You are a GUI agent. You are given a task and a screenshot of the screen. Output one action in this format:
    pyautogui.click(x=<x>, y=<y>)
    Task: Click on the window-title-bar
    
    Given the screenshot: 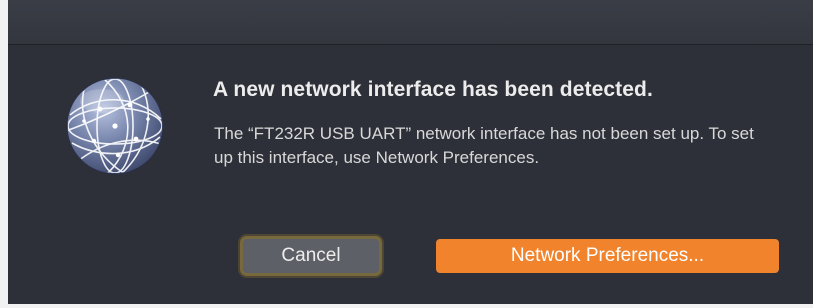 What is the action you would take?
    pyautogui.click(x=410, y=22)
    